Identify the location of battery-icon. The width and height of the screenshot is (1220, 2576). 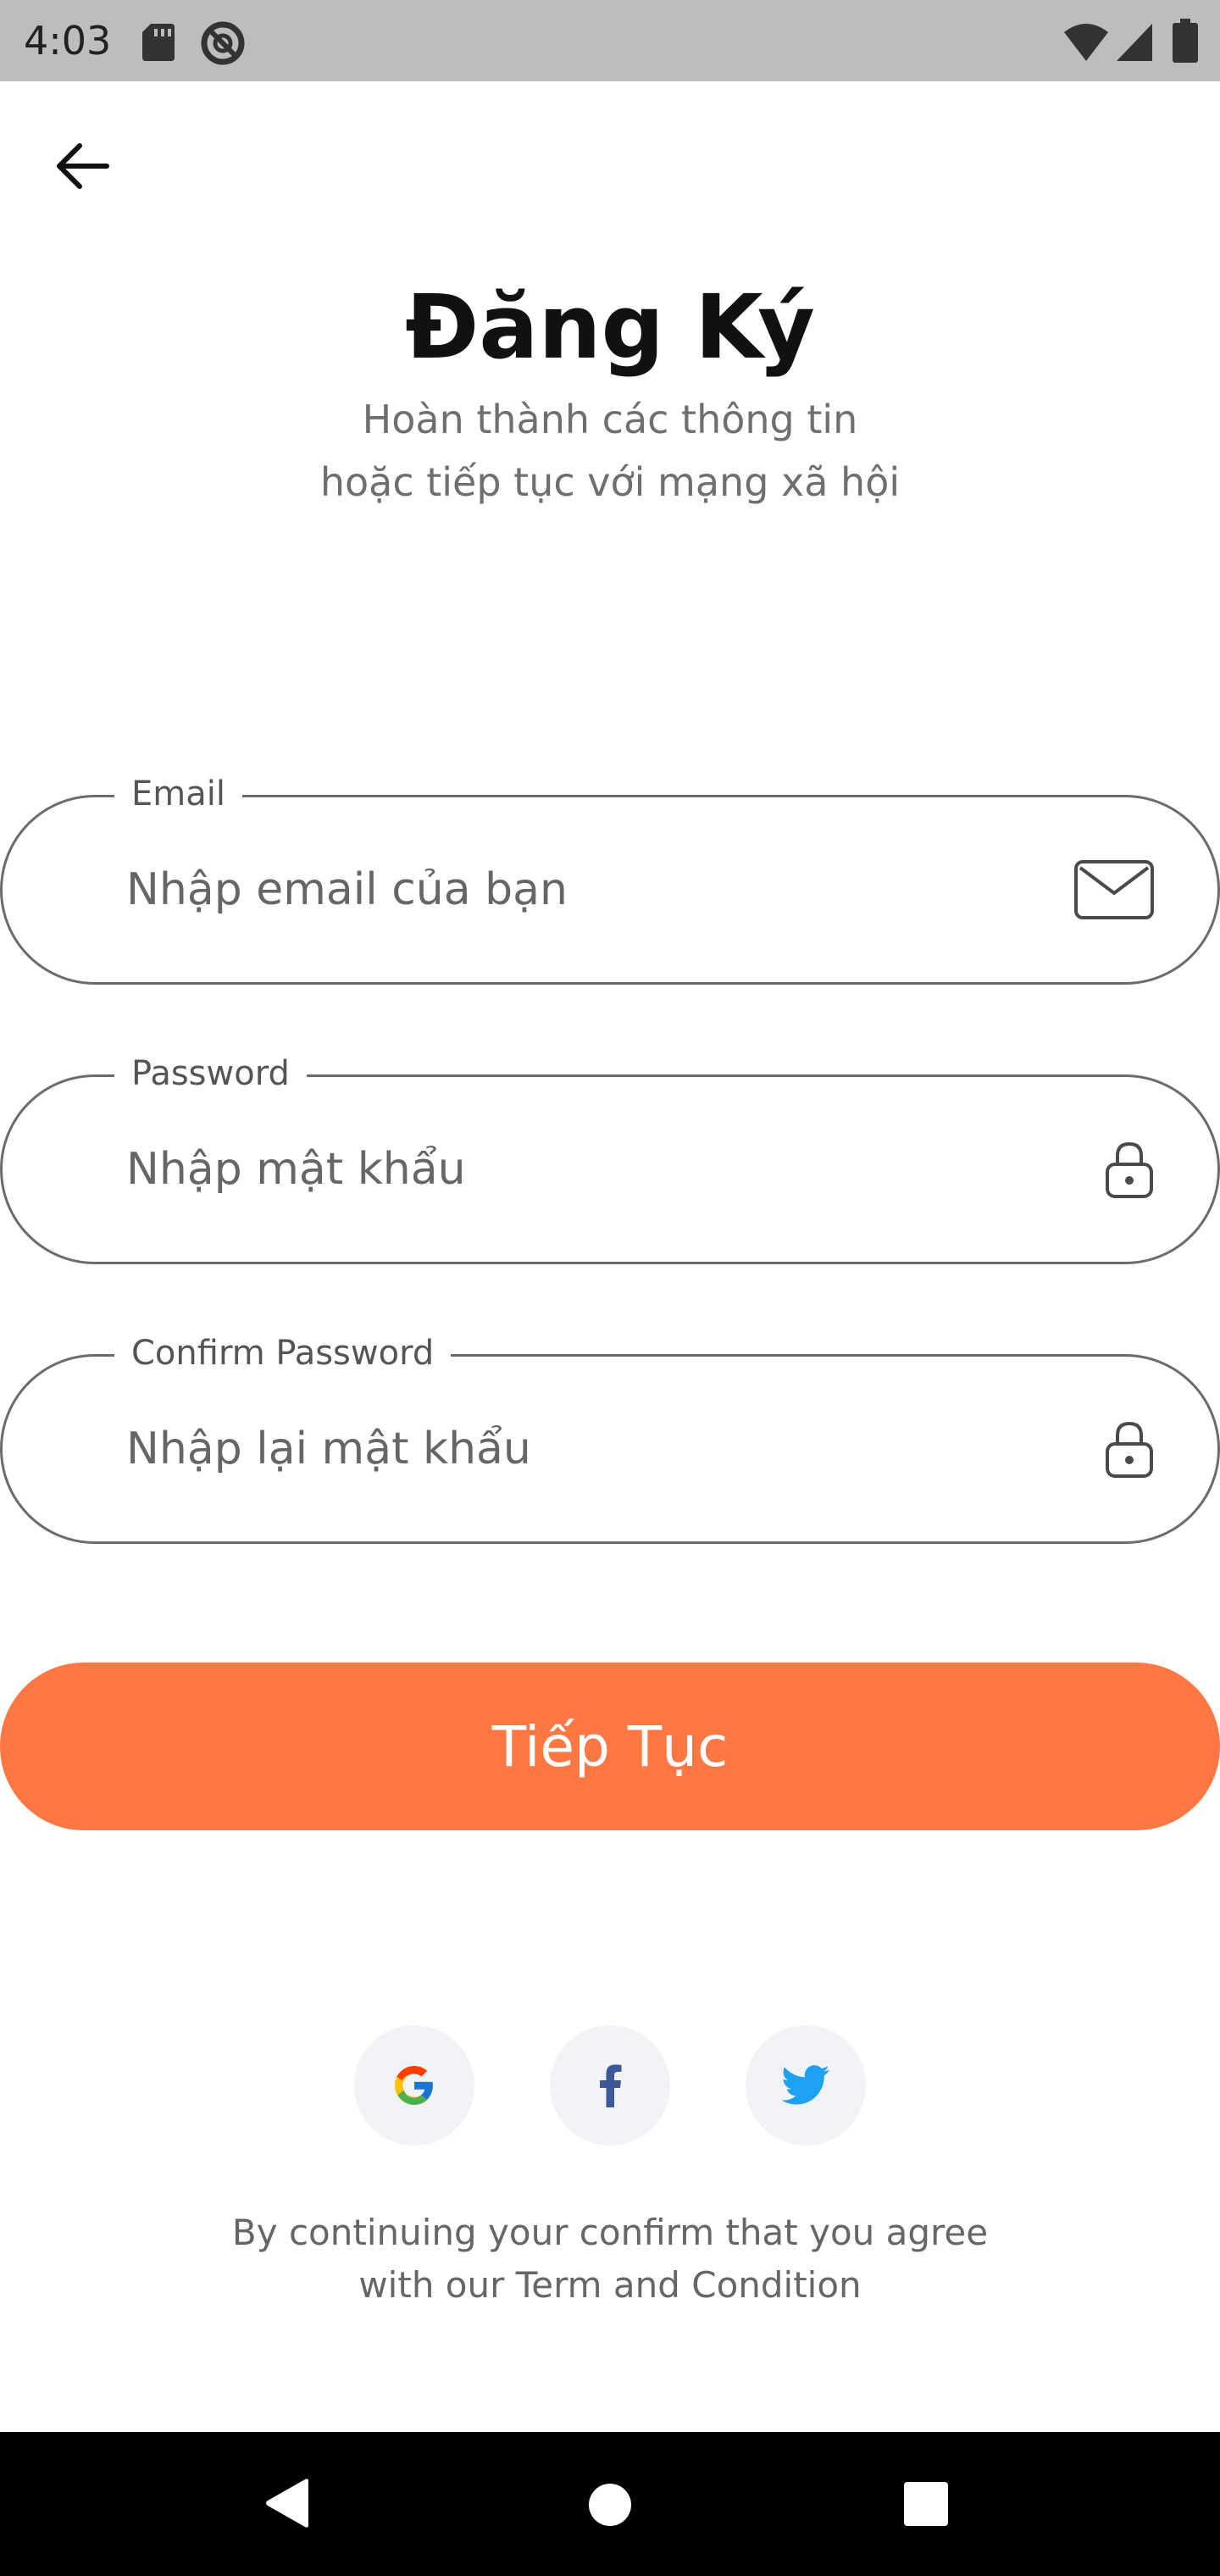
(1185, 41).